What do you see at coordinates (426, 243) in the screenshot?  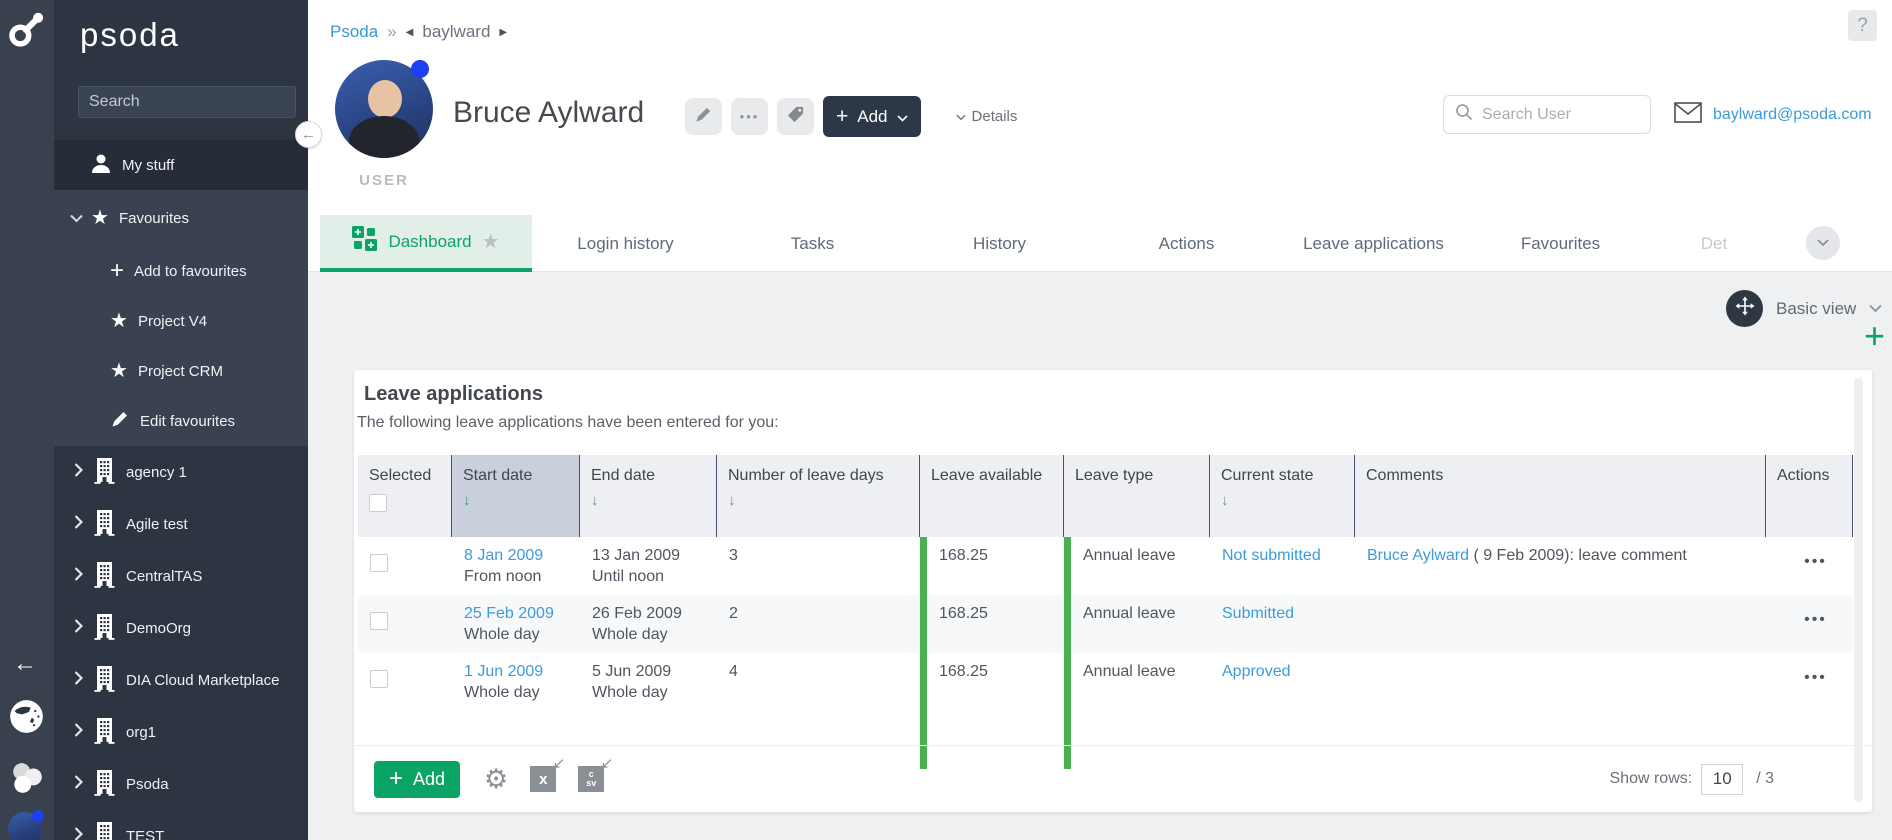 I see `tab-dashboard: Dashboard ★` at bounding box center [426, 243].